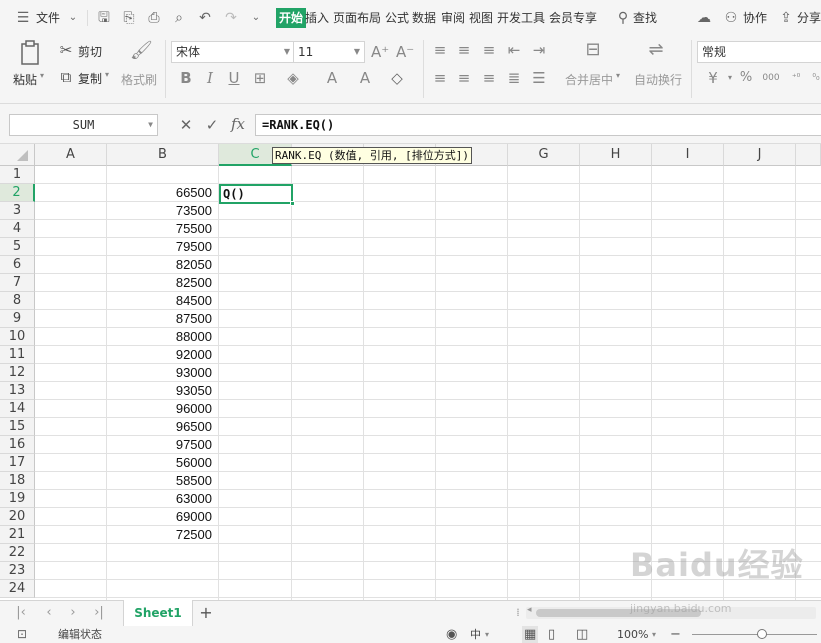  What do you see at coordinates (22, 634) in the screenshot?
I see `macro-record-icon: ⊡` at bounding box center [22, 634].